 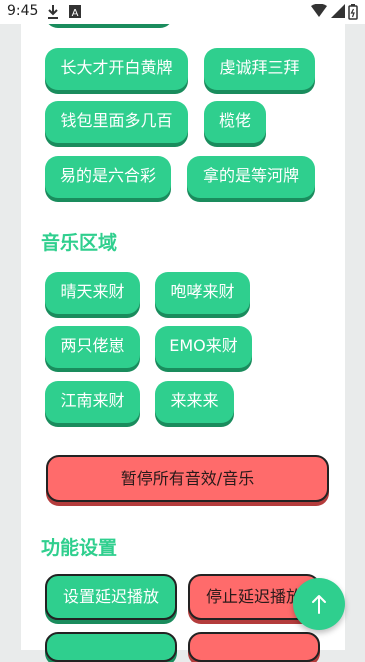 What do you see at coordinates (23, 11) in the screenshot?
I see `status-time: 9:45` at bounding box center [23, 11].